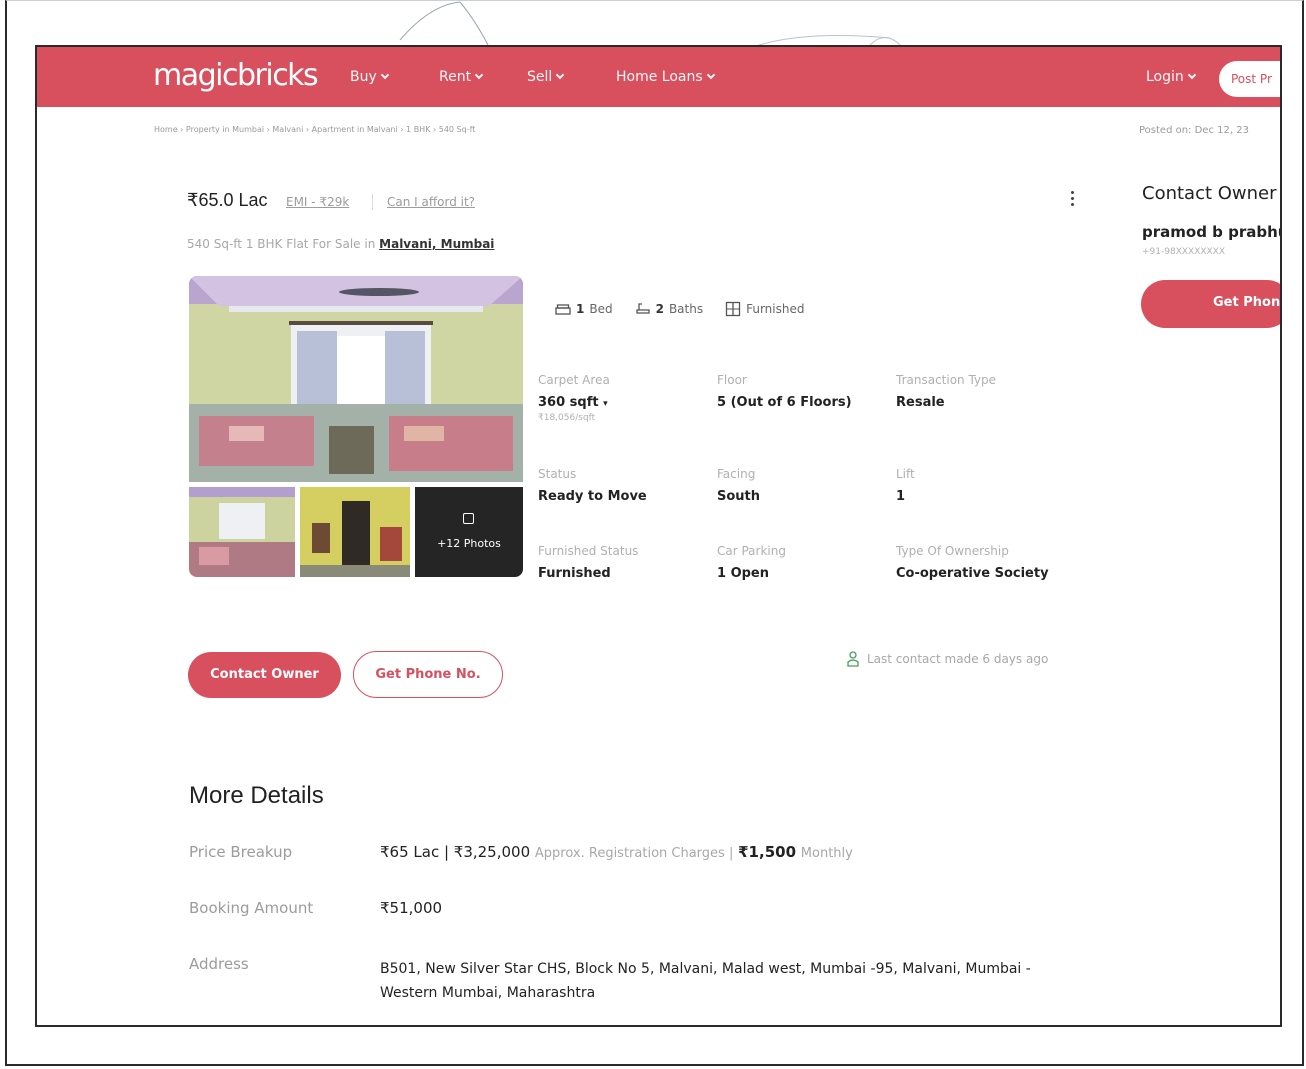 The width and height of the screenshot is (1306, 1069). What do you see at coordinates (281, 244) in the screenshot?
I see `subtitle-text: 540 Sq-ft 1 BHK Flat For Sale in` at bounding box center [281, 244].